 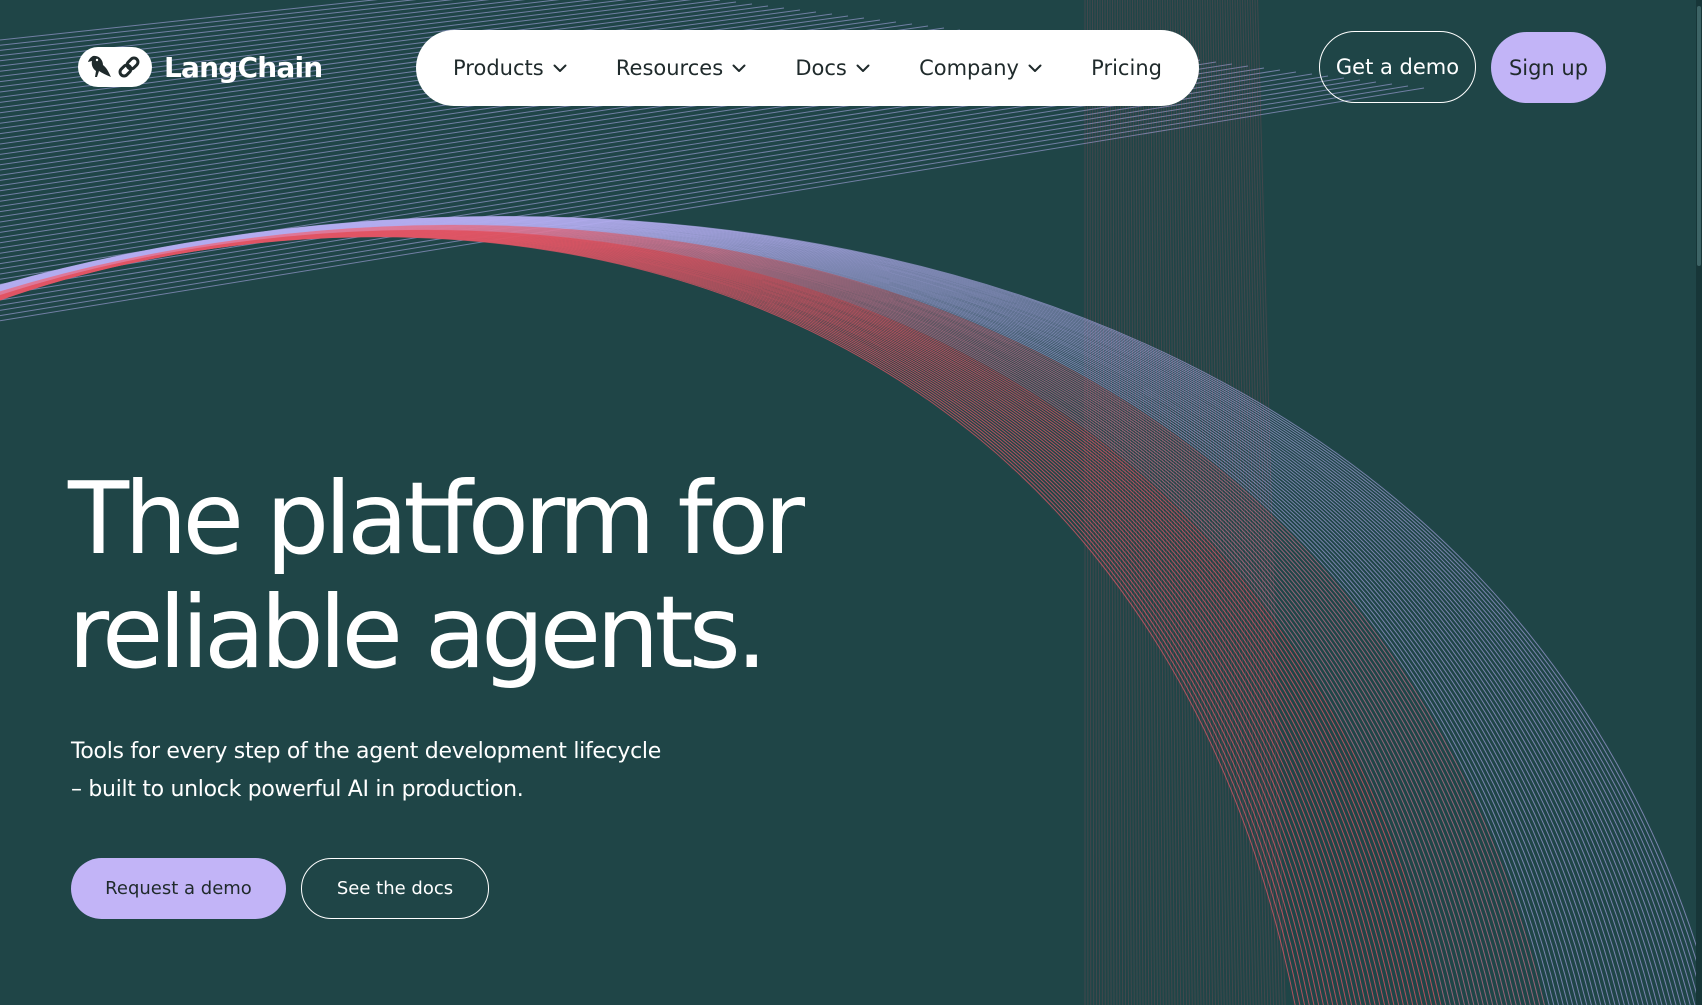 I want to click on vertical-line-fan, so click(x=1185, y=502).